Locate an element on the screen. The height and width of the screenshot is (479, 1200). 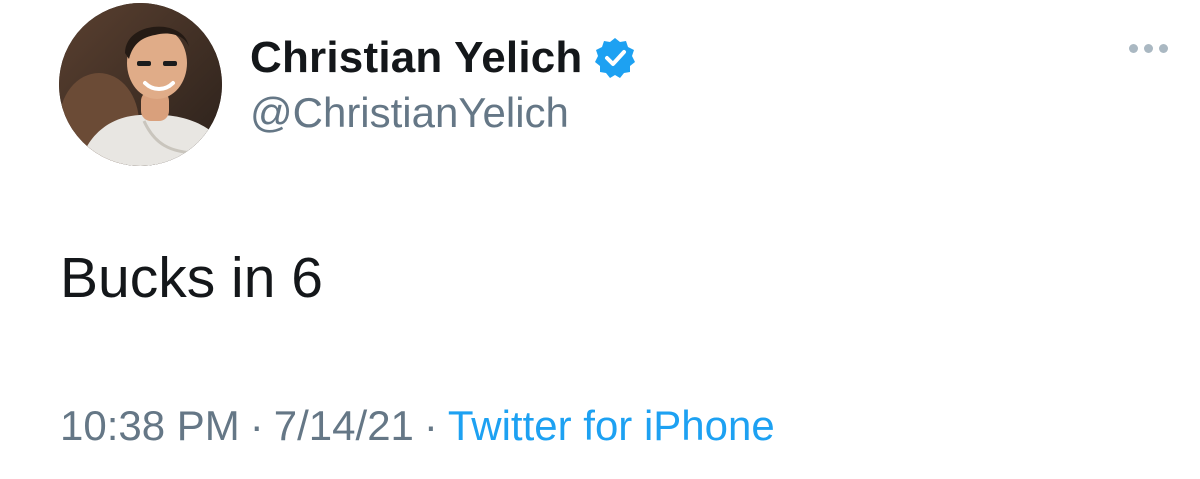
author-name-row: Christian Yelich is located at coordinates (443, 58).